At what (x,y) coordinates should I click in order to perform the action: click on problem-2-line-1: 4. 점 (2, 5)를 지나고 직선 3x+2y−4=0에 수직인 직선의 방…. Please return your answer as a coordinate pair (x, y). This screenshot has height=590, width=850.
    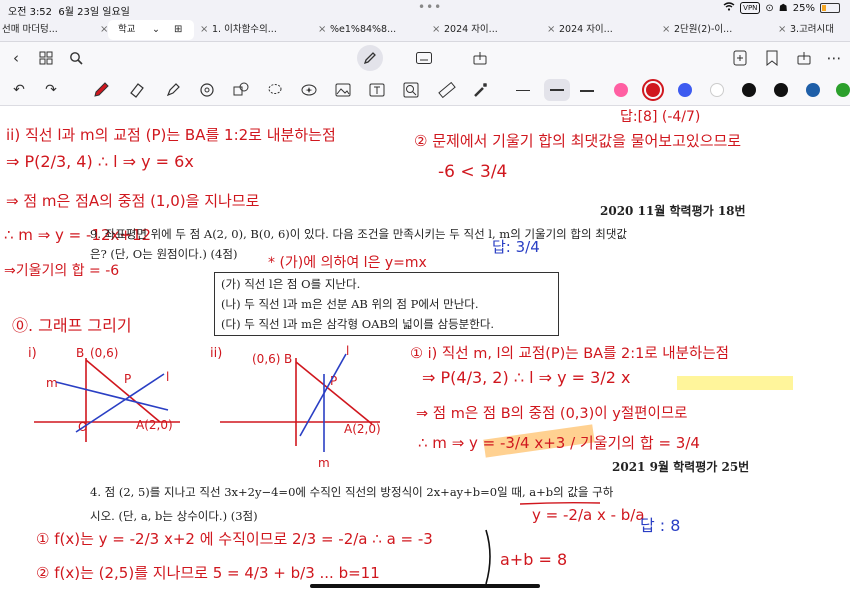
    Looking at the image, I should click on (352, 492).